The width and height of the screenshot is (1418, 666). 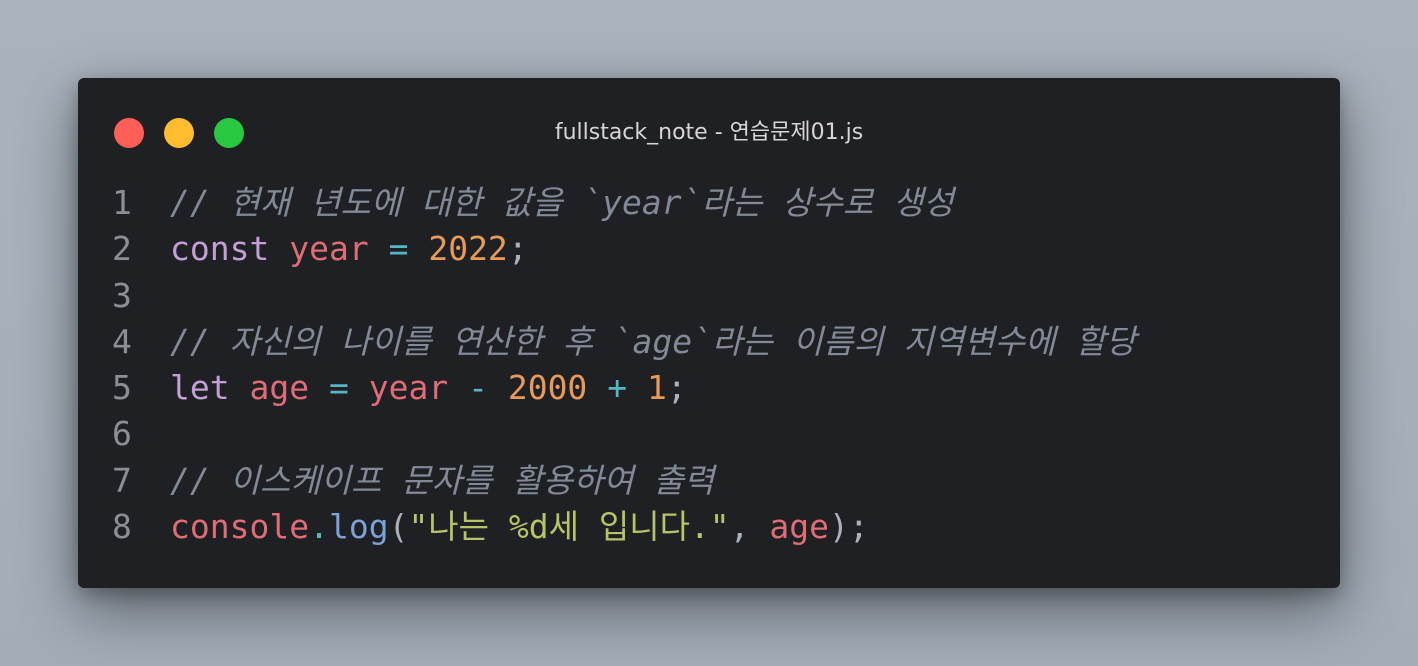 I want to click on code-line: 6, so click(x=709, y=434).